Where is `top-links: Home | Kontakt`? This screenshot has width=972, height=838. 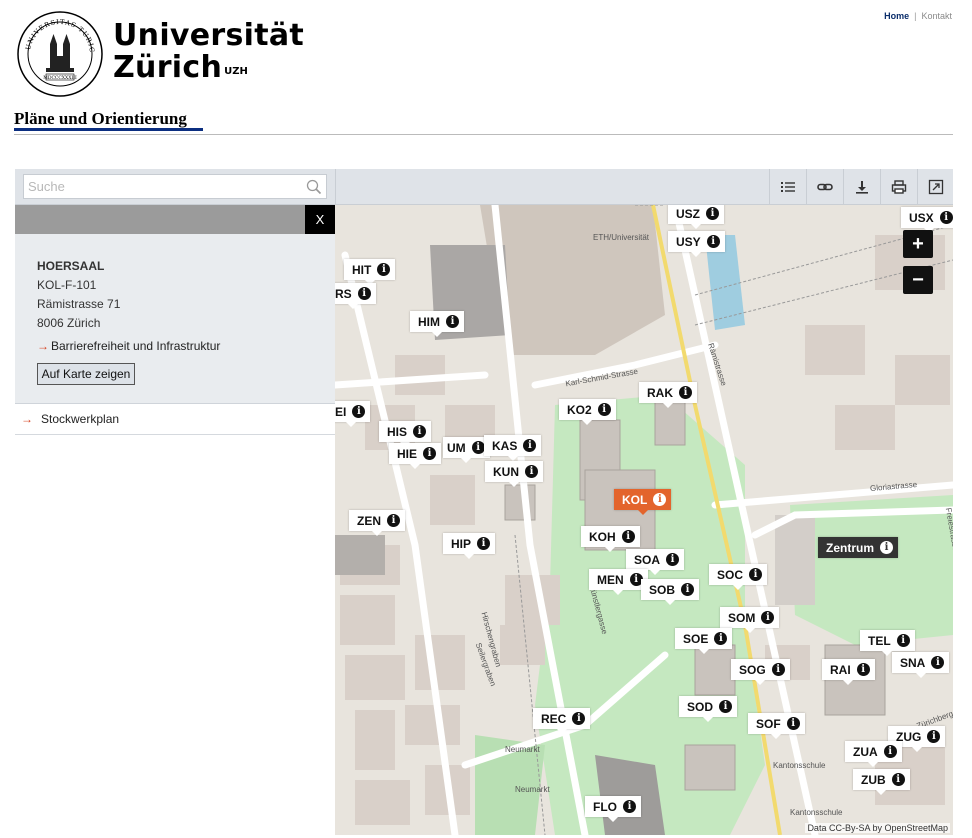
top-links: Home | Kontakt is located at coordinates (918, 16).